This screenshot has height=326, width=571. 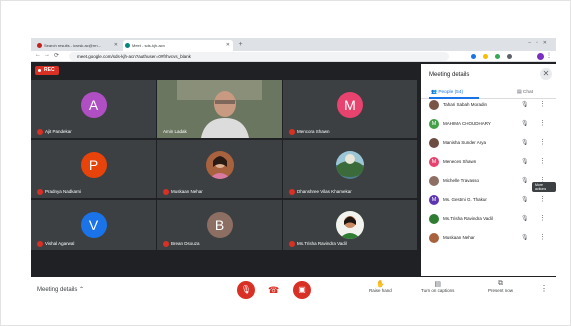 I want to click on participant-name: Vishal Agarwal, so click(x=55, y=244).